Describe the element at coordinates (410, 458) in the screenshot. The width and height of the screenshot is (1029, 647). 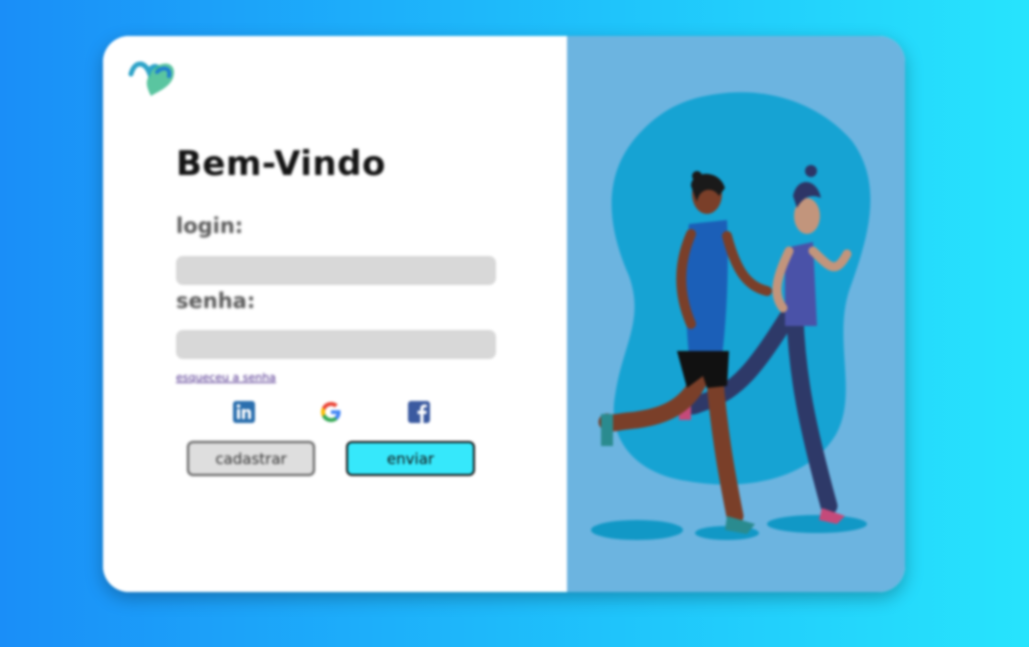
I see `submit-button: enviar` at that location.